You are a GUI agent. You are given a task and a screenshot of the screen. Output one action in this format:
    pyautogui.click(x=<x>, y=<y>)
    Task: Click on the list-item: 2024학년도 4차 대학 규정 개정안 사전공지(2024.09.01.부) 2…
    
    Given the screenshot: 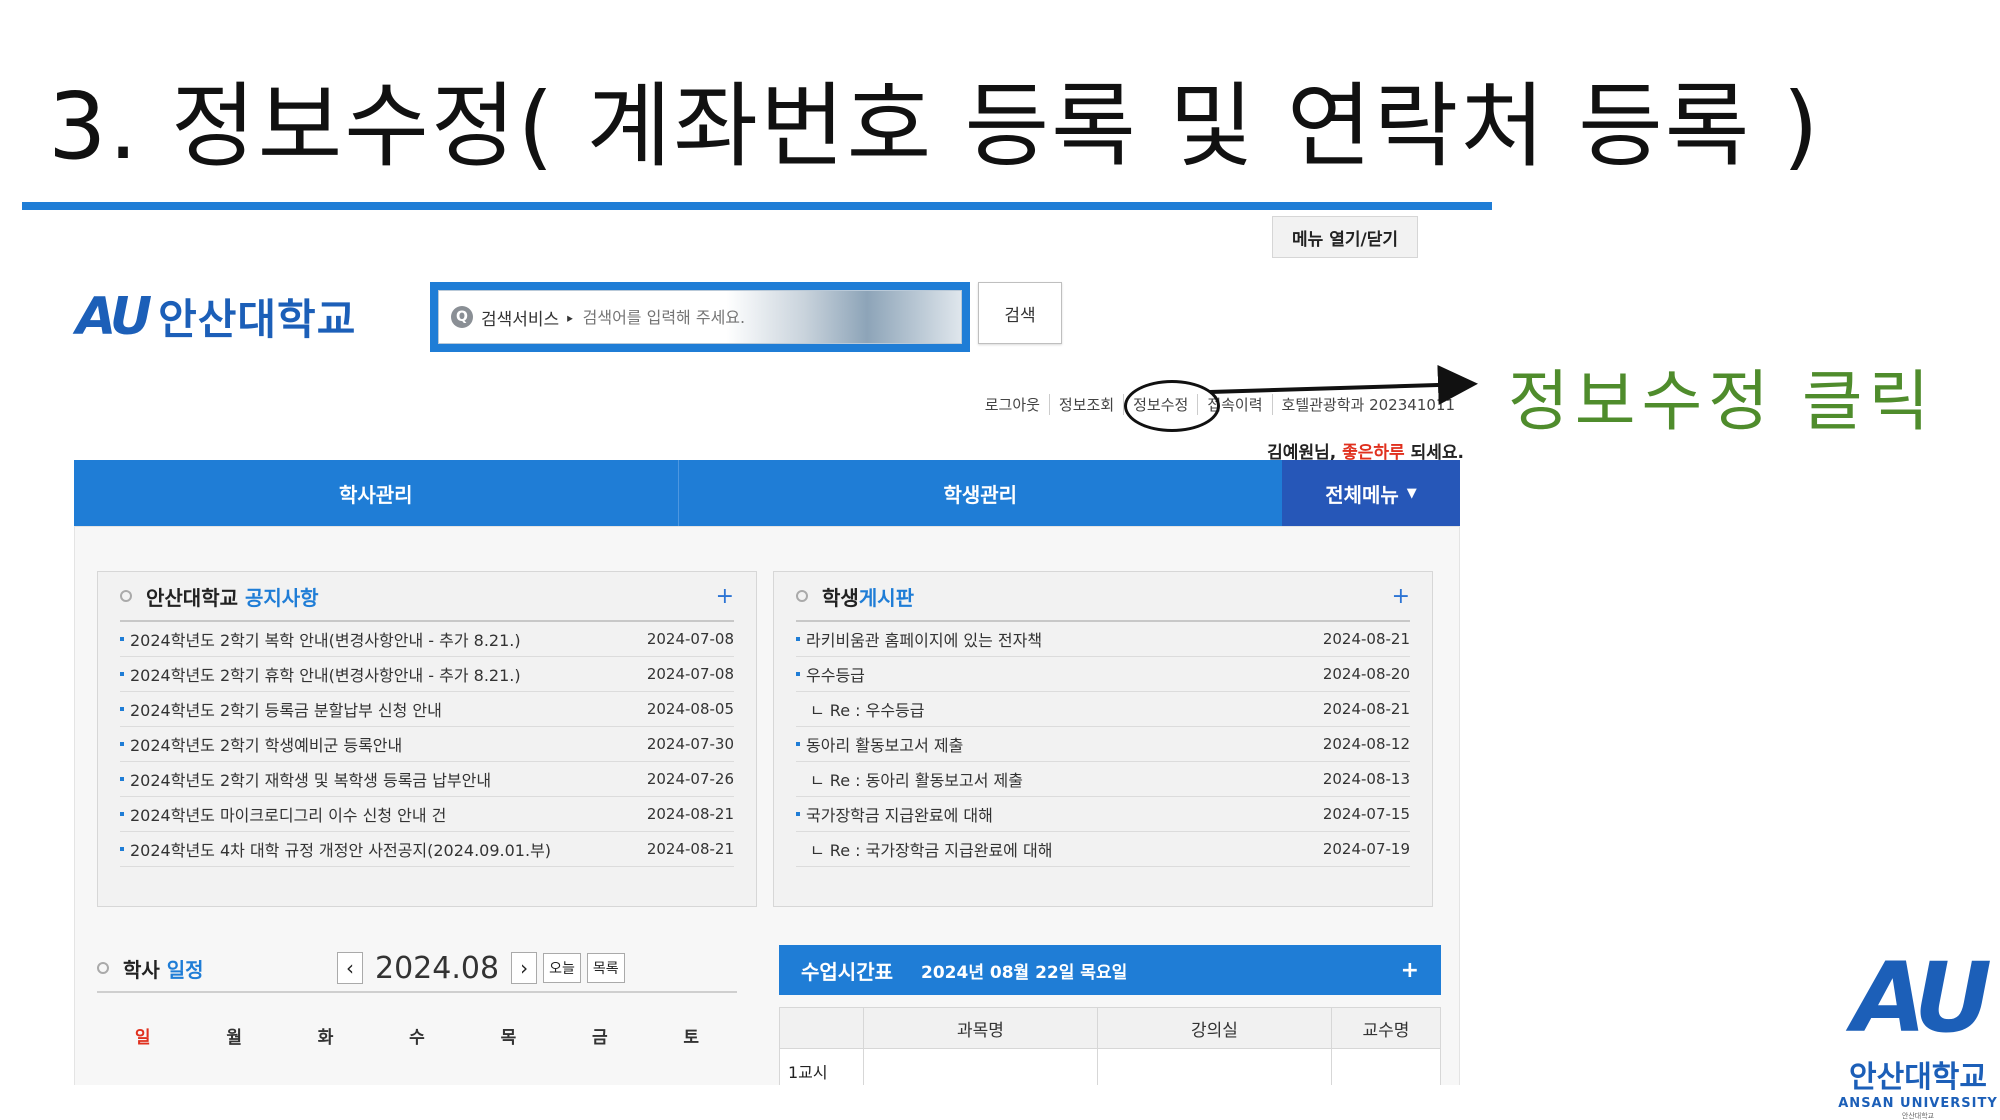 What is the action you would take?
    pyautogui.click(x=427, y=849)
    